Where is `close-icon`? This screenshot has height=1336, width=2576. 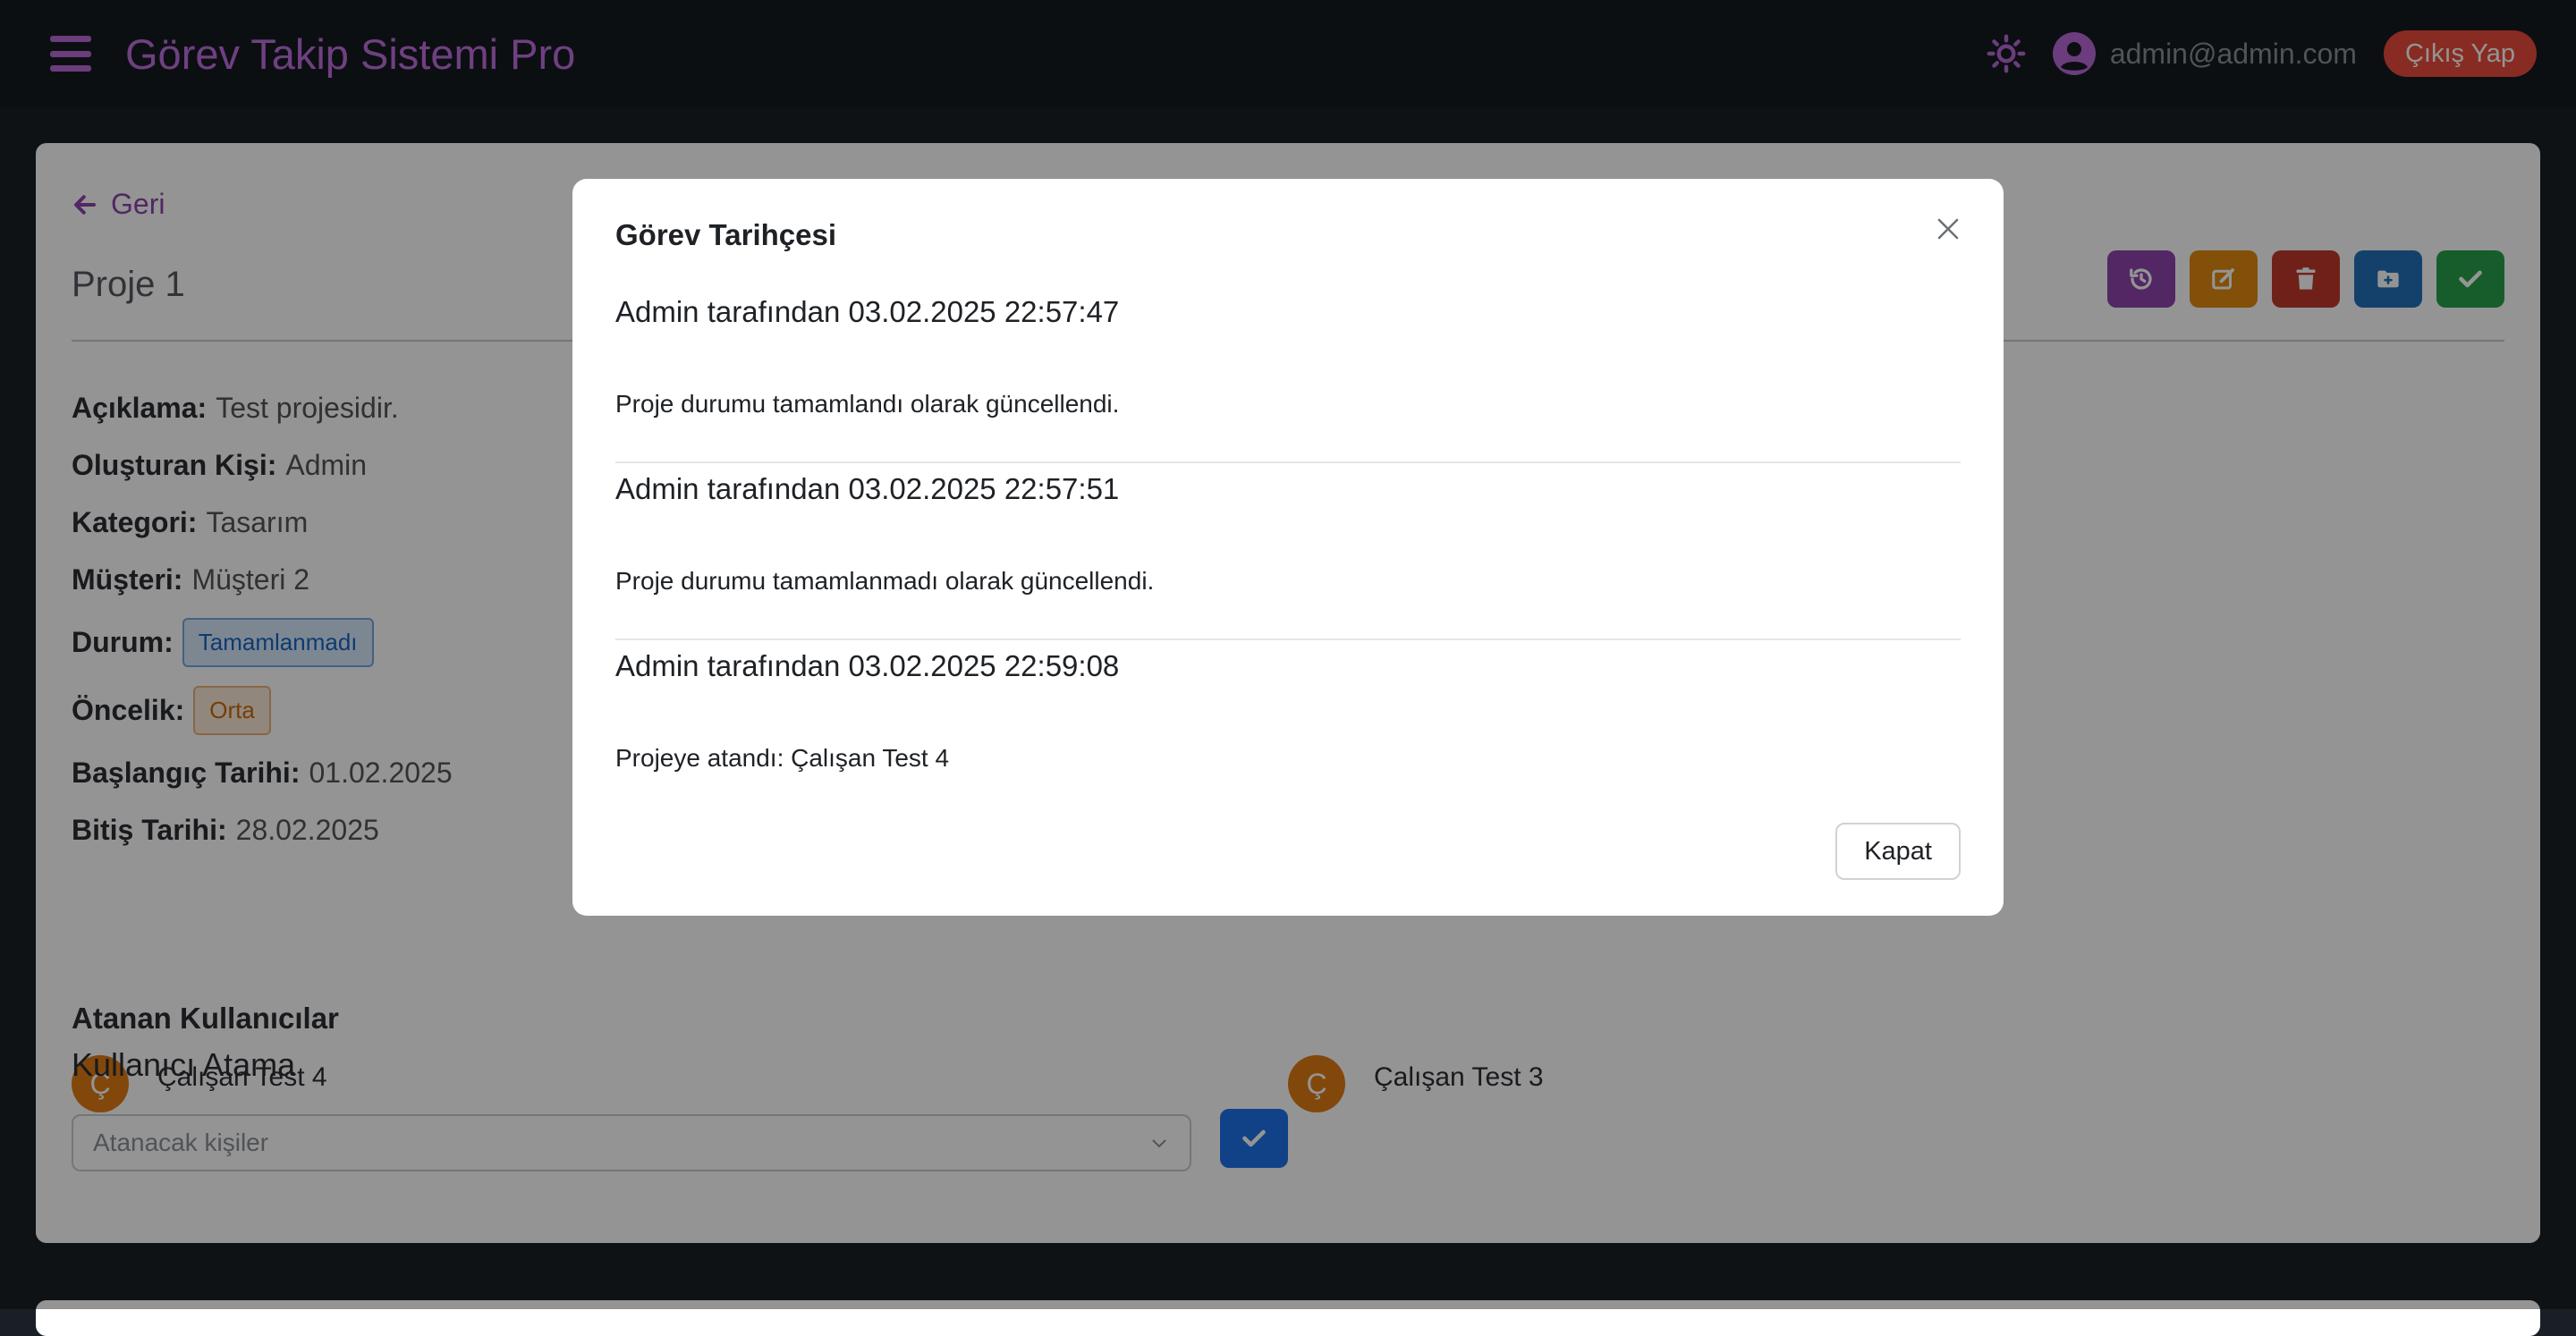
close-icon is located at coordinates (1948, 229).